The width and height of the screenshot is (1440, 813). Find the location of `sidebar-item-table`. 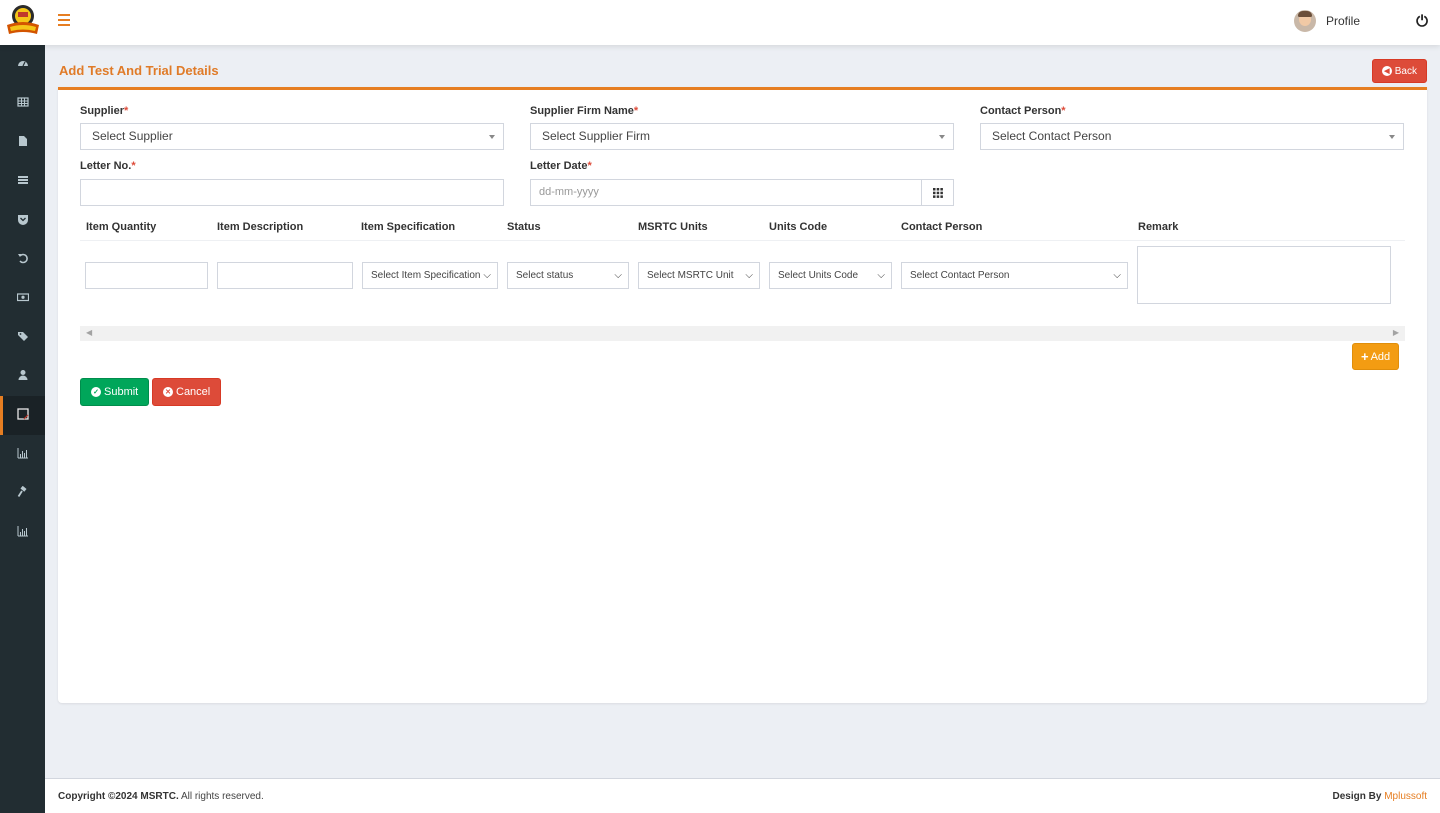

sidebar-item-table is located at coordinates (22, 103).